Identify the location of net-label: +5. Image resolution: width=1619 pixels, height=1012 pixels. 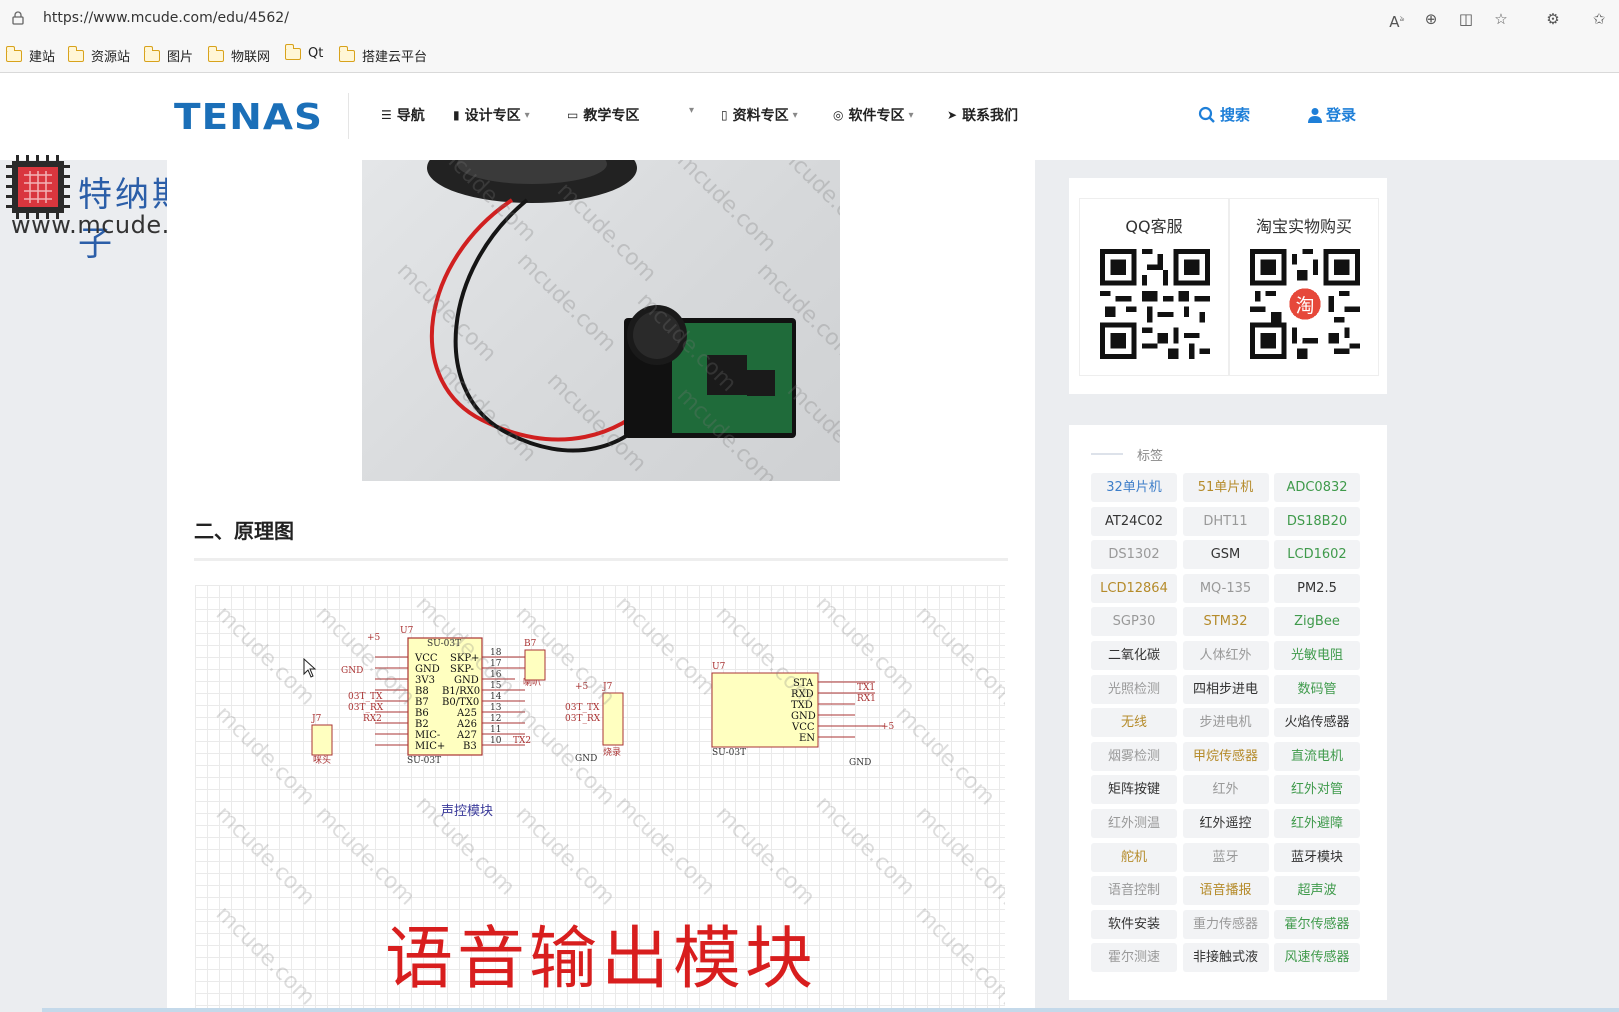
(888, 727).